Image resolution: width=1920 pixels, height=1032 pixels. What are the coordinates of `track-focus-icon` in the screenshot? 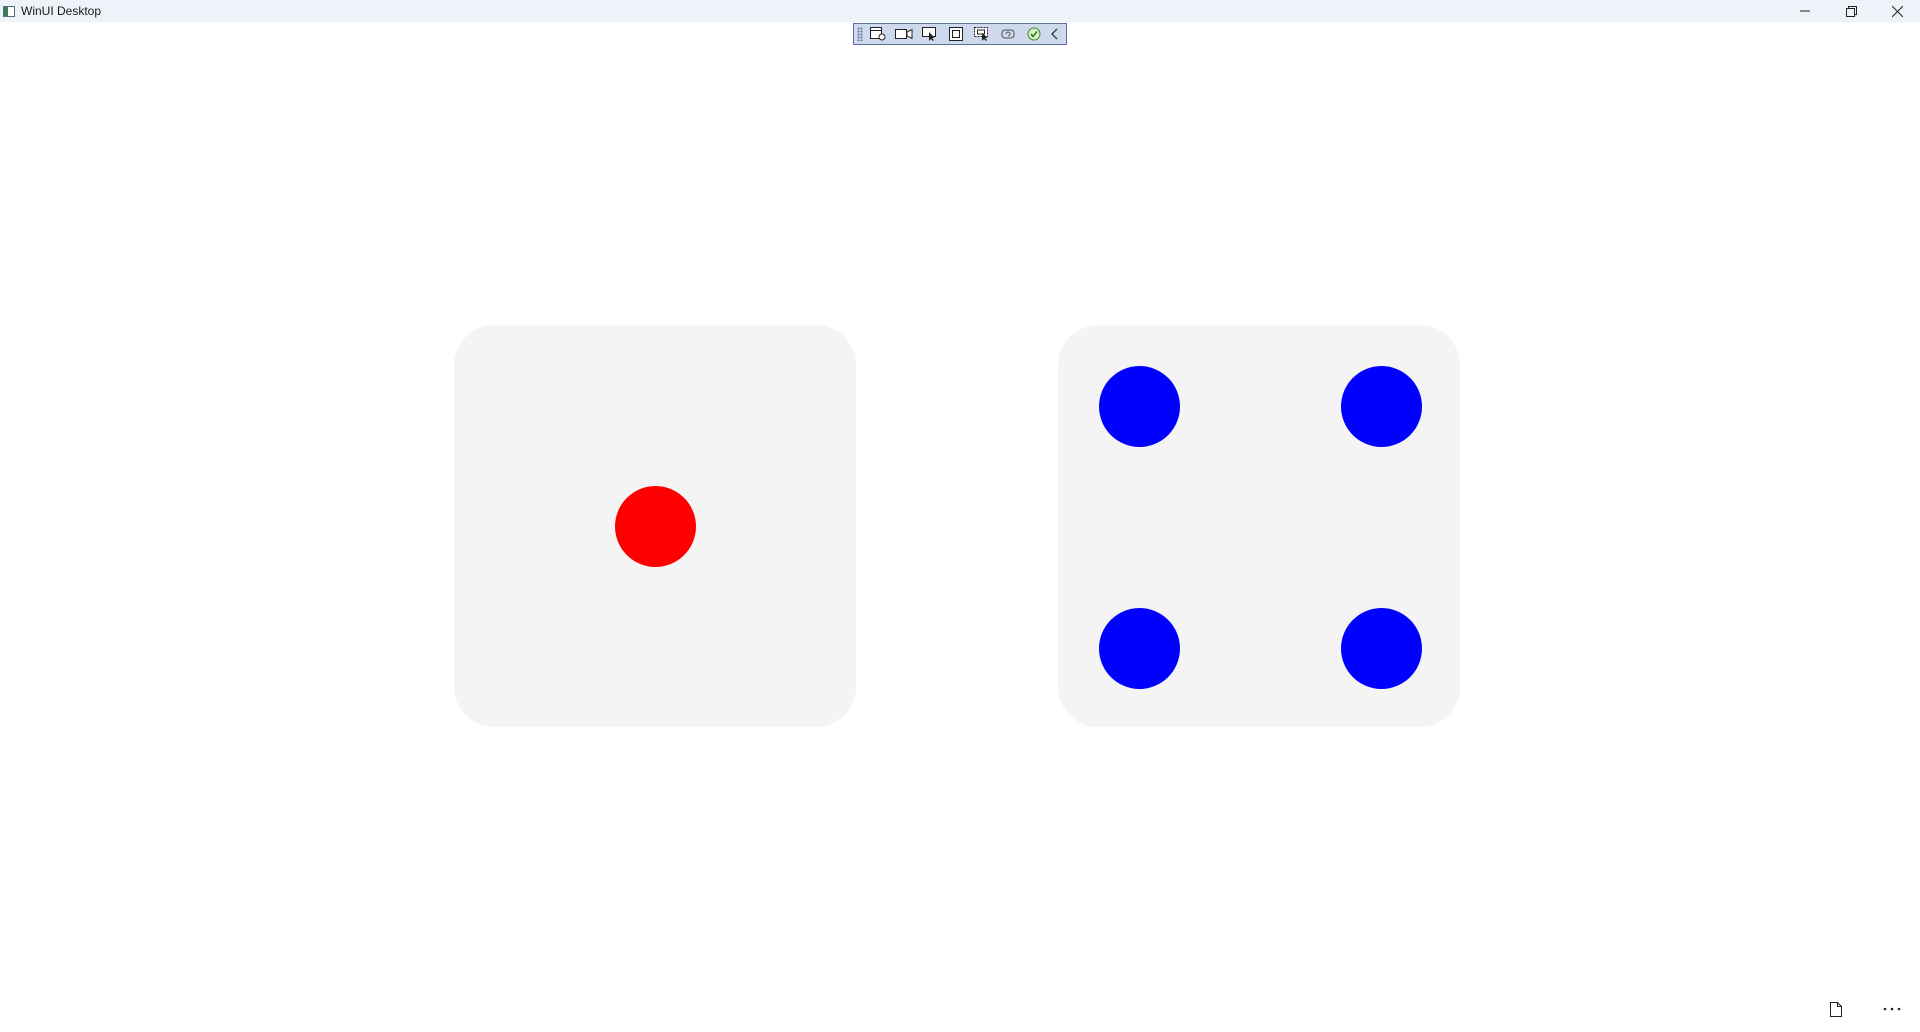 It's located at (981, 34).